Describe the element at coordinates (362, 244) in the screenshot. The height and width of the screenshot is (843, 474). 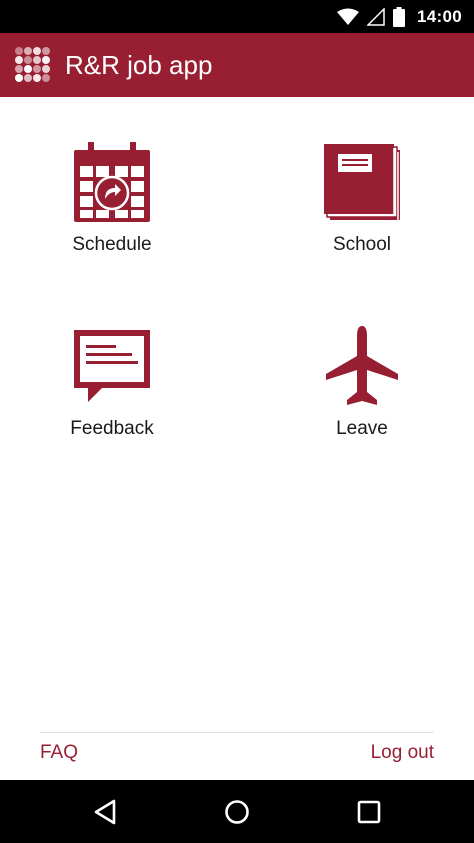
I see `school-label: School` at that location.